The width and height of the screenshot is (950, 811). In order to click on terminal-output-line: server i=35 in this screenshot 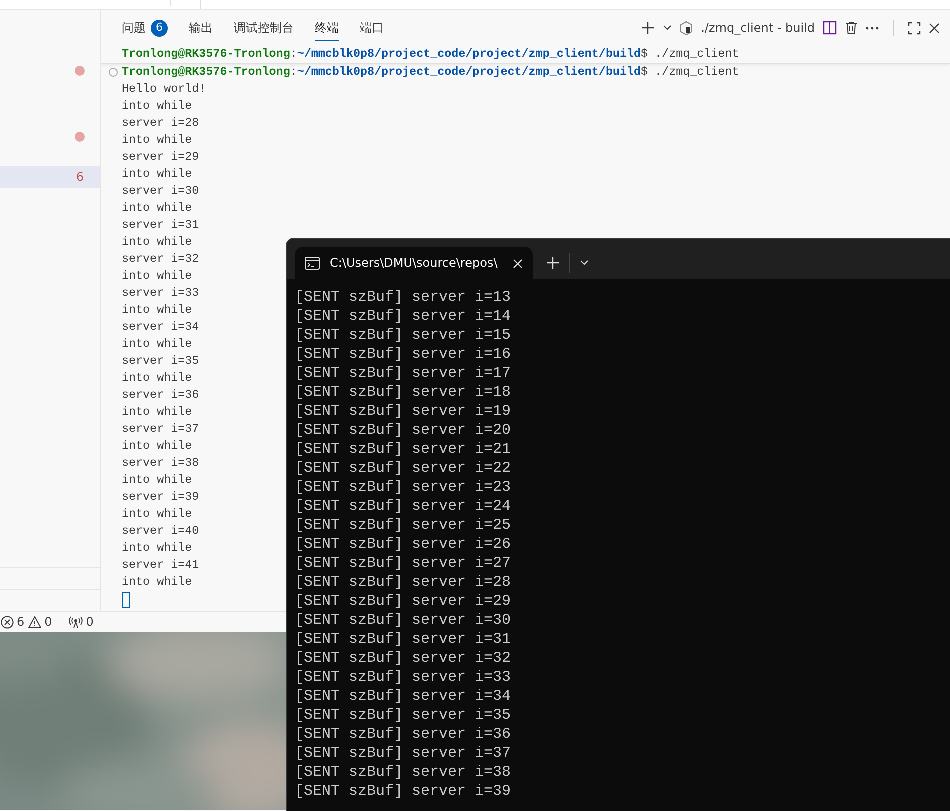, I will do `click(161, 361)`.